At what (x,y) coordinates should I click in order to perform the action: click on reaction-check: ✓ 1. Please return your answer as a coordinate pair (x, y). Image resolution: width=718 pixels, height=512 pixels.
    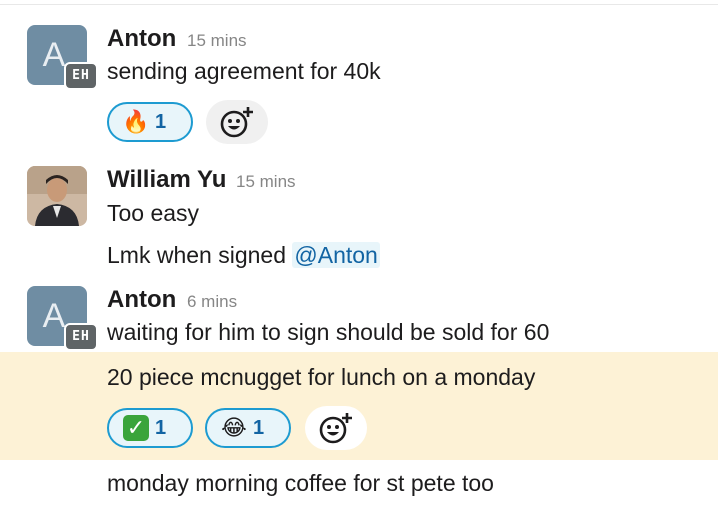
    Looking at the image, I should click on (150, 428).